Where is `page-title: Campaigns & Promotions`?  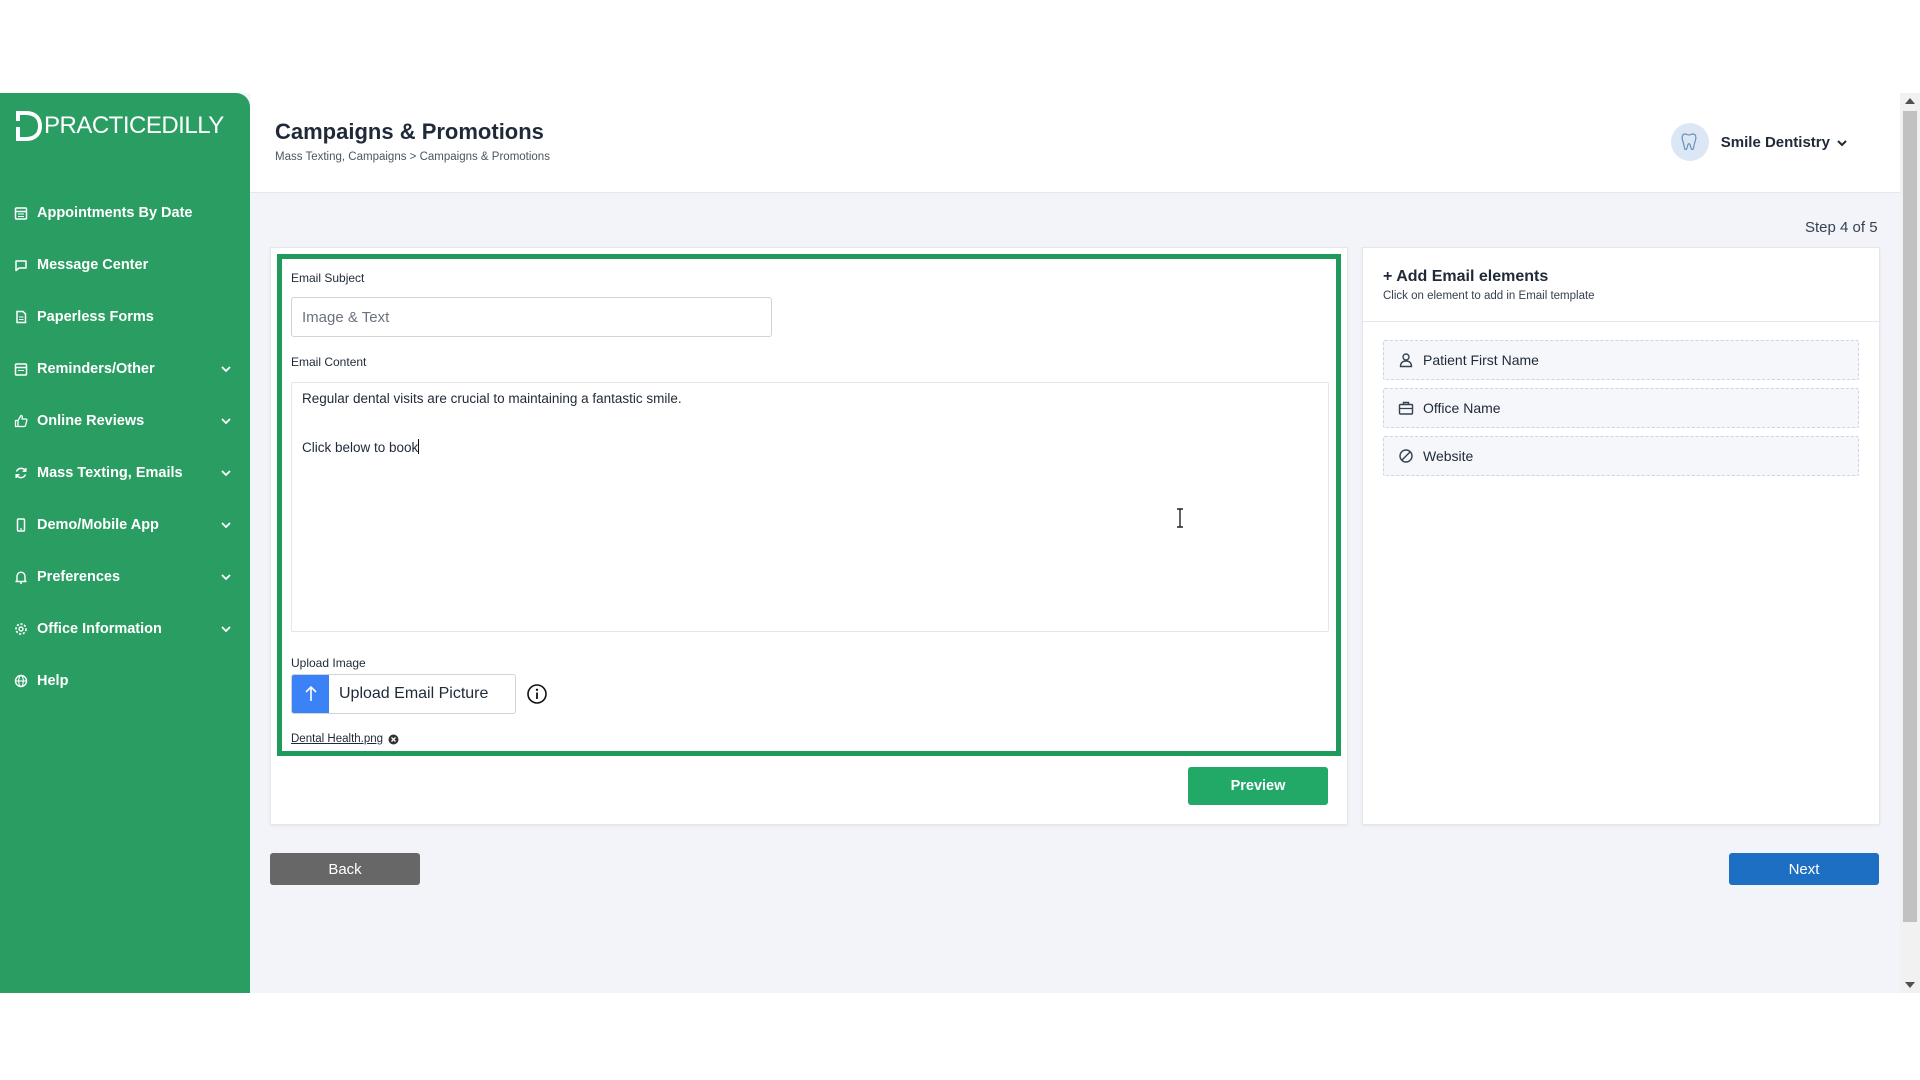 page-title: Campaigns & Promotions is located at coordinates (409, 131).